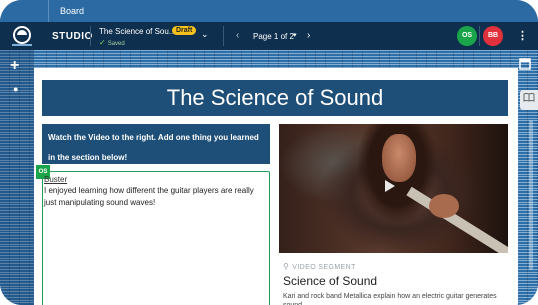 The width and height of the screenshot is (538, 305). What do you see at coordinates (493, 36) in the screenshot?
I see `avatar-bb: BB` at bounding box center [493, 36].